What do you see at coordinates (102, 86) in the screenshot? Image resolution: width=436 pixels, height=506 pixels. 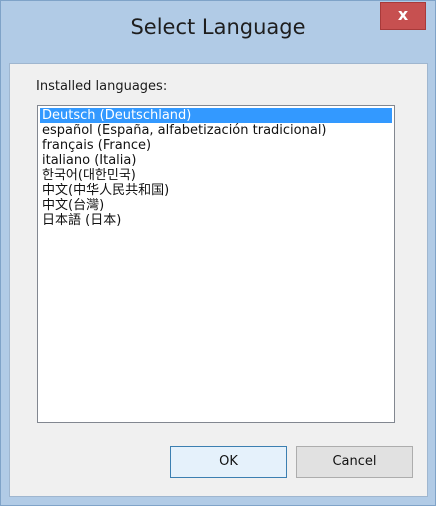 I see `installed-languages-label: Installed languages:` at bounding box center [102, 86].